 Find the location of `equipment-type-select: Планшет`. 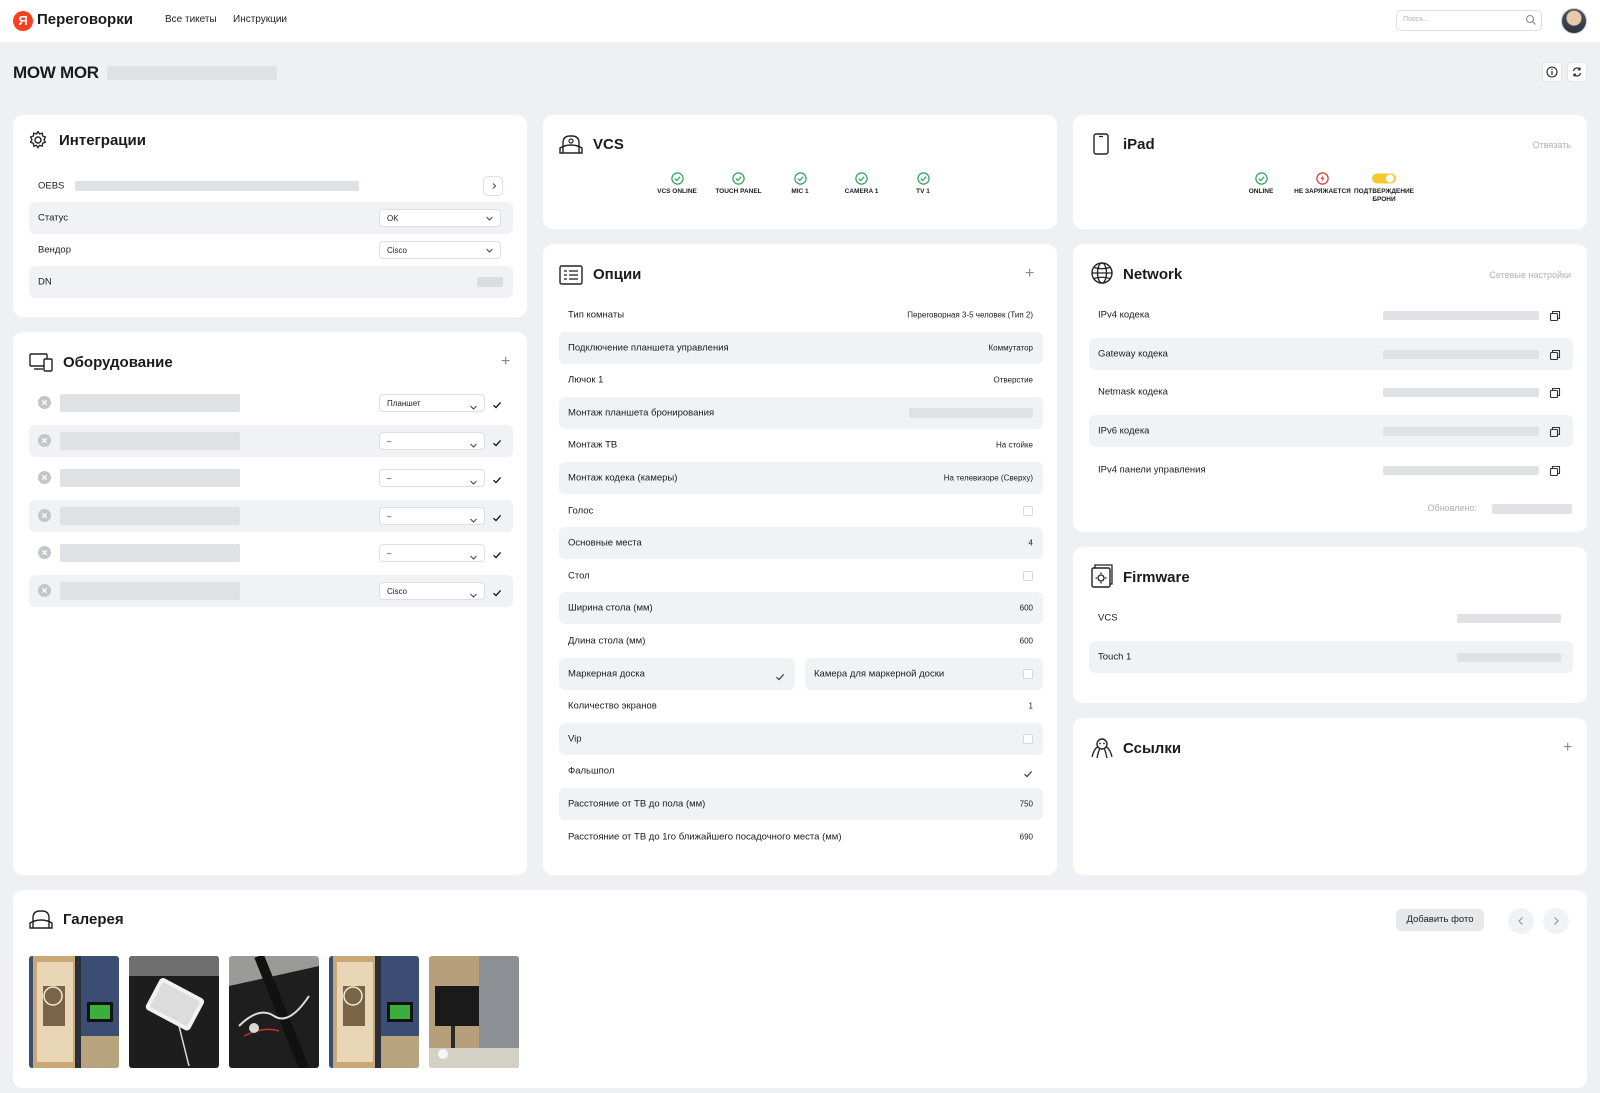

equipment-type-select: Планшет is located at coordinates (432, 403).